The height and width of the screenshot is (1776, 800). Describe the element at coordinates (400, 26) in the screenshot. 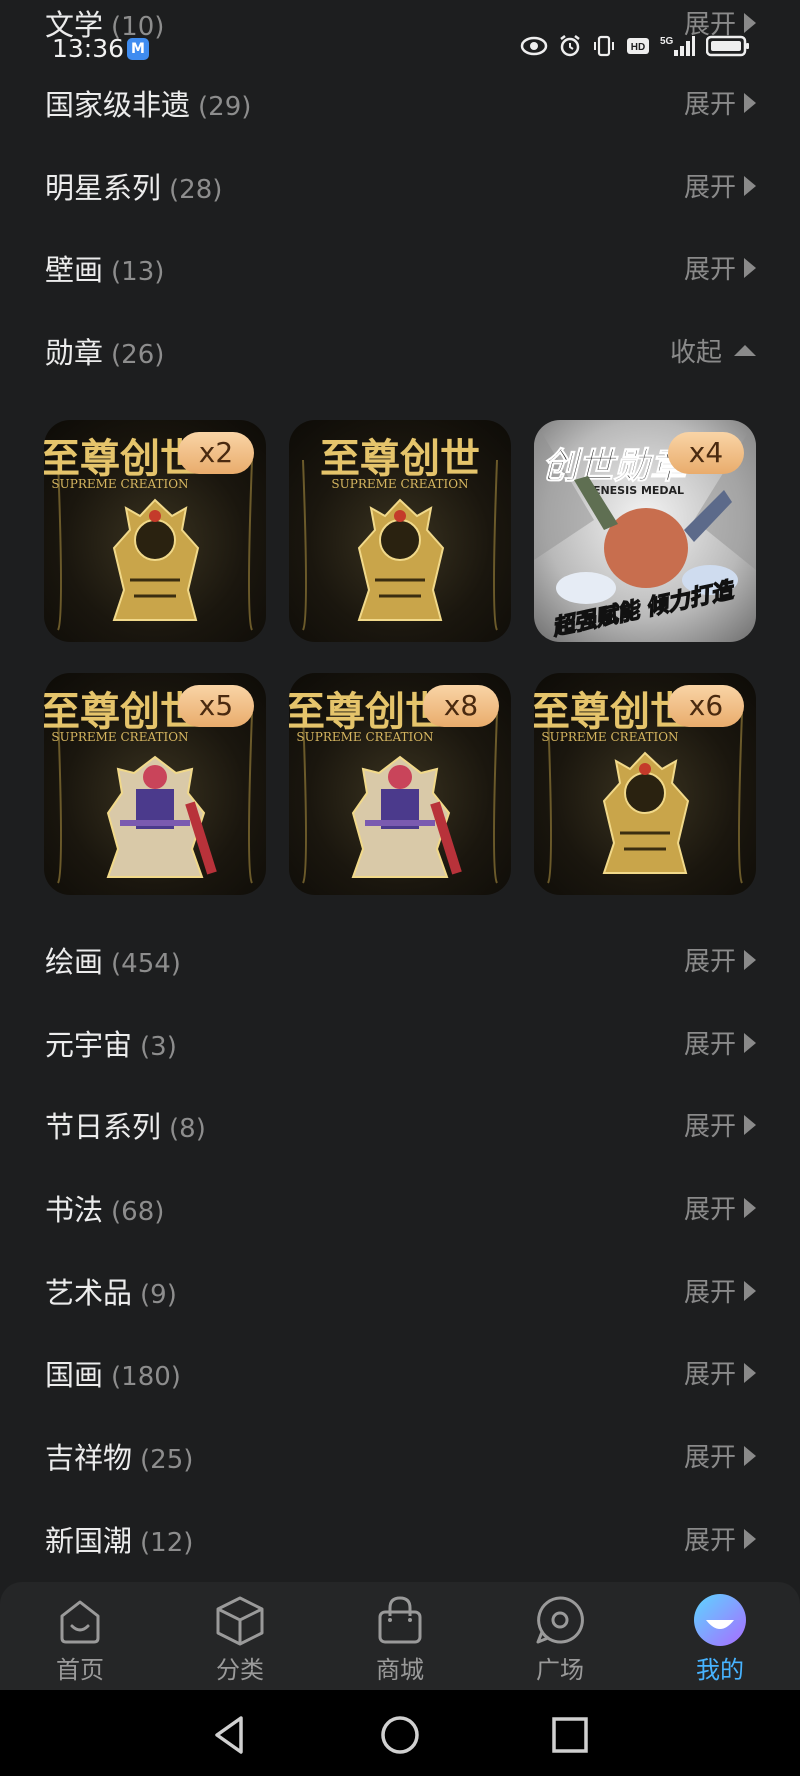

I see `category-row-wenxue: 文学 (10) 展开` at that location.